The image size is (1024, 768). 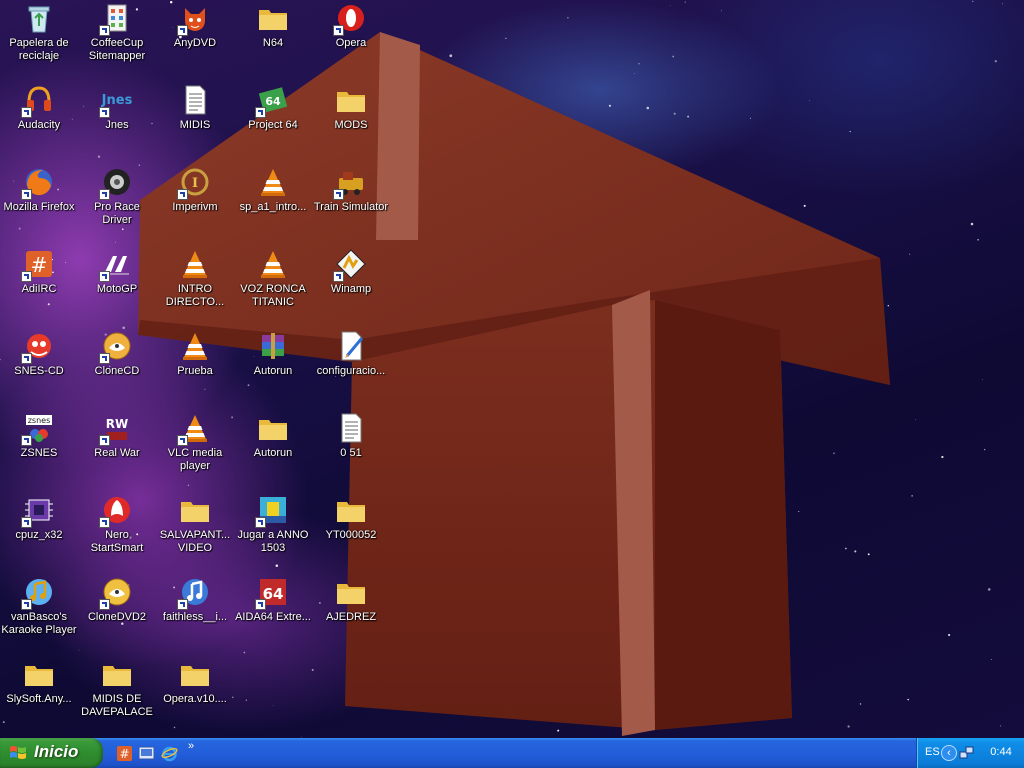 What do you see at coordinates (39, 18) in the screenshot?
I see `recycle-bin-icon` at bounding box center [39, 18].